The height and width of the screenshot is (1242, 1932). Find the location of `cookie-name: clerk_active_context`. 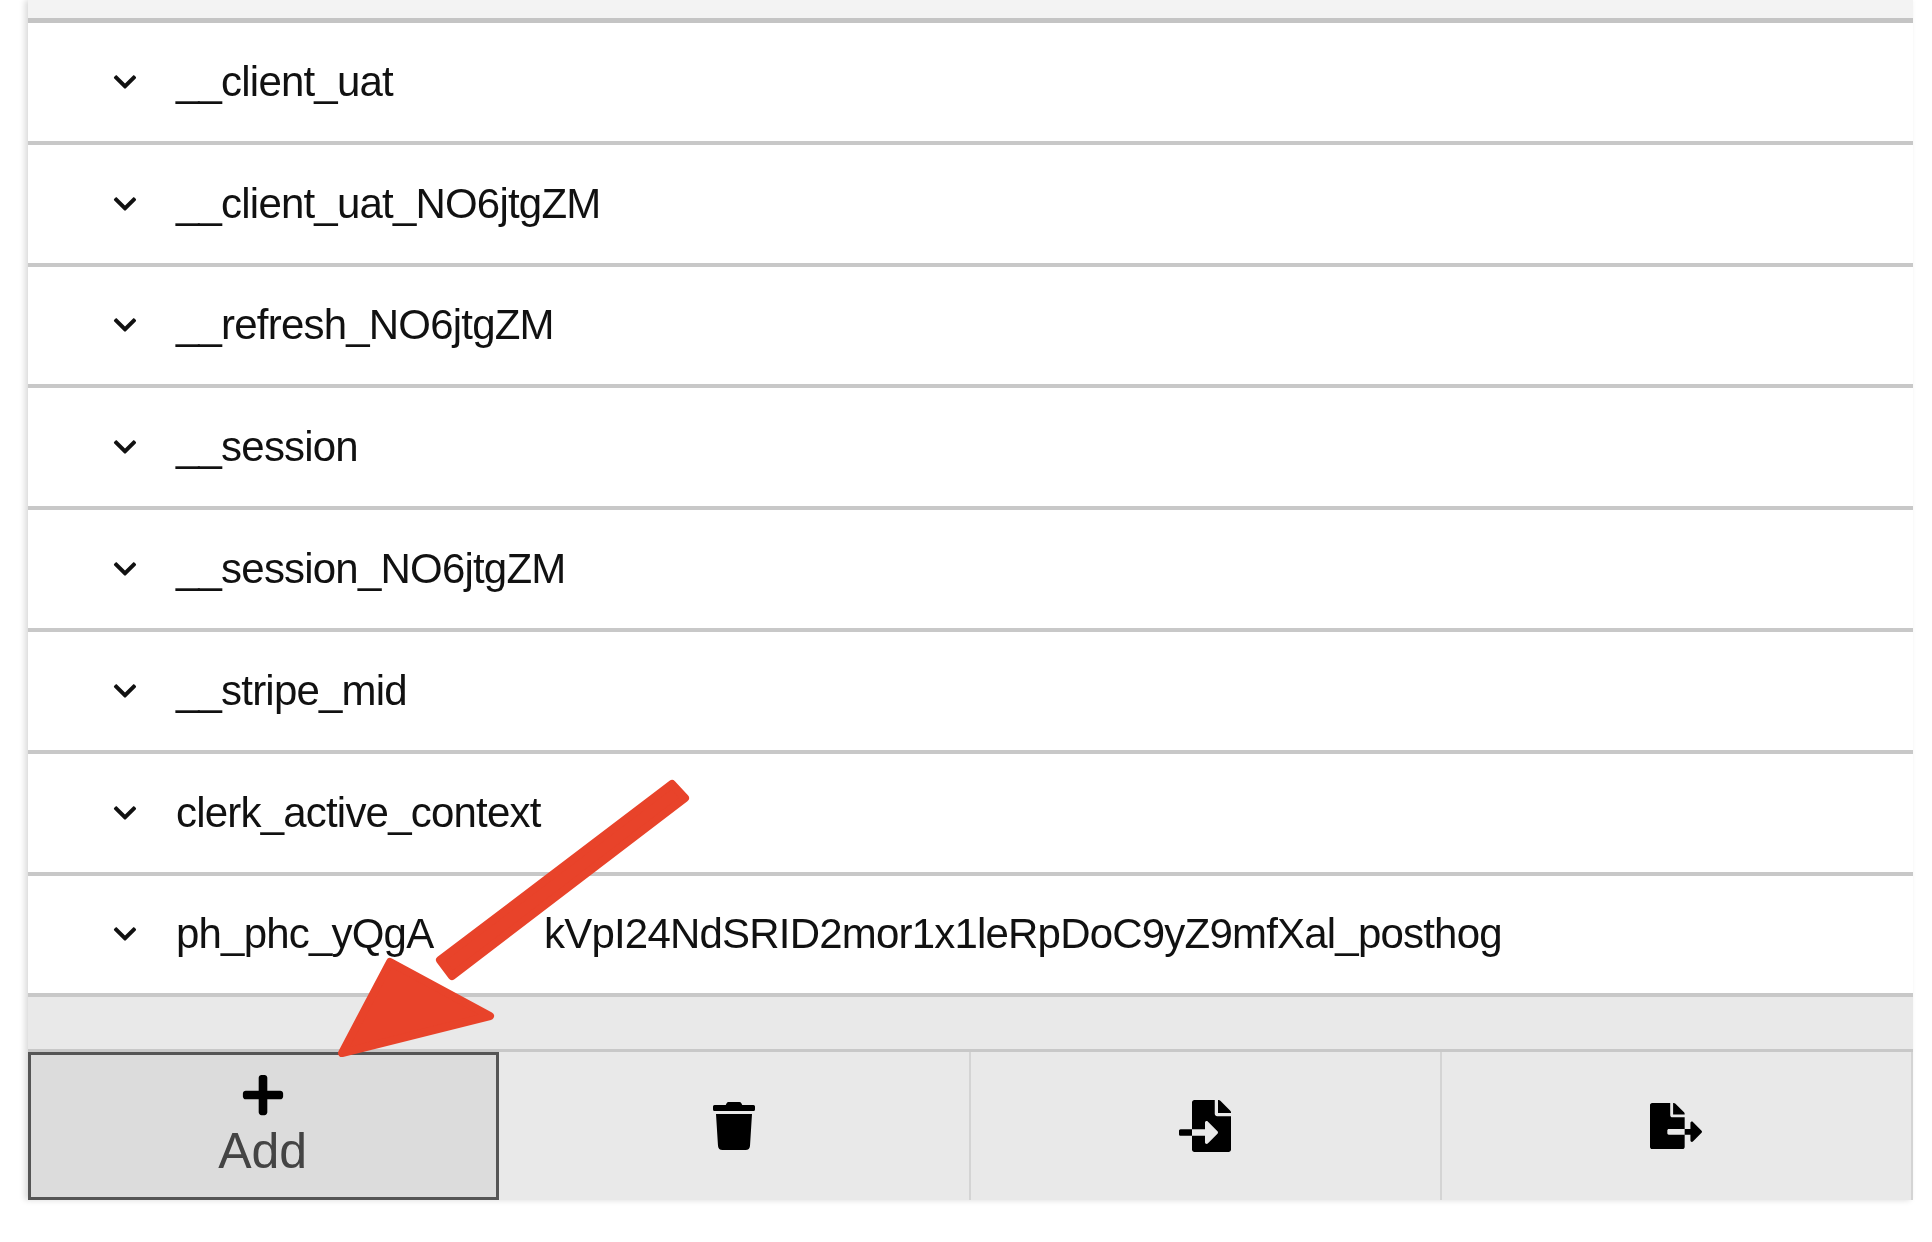

cookie-name: clerk_active_context is located at coordinates (358, 812).